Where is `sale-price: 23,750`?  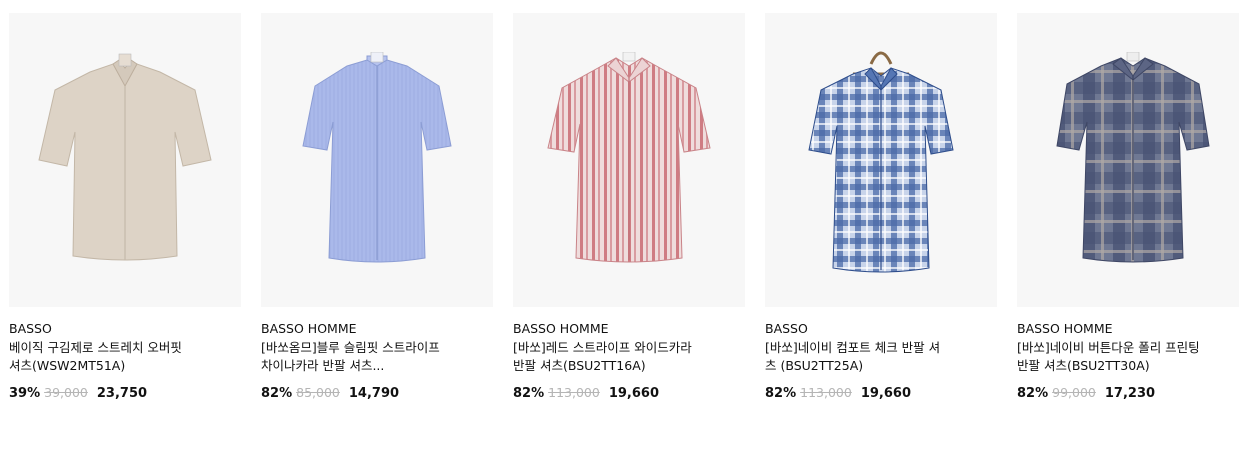 sale-price: 23,750 is located at coordinates (122, 393).